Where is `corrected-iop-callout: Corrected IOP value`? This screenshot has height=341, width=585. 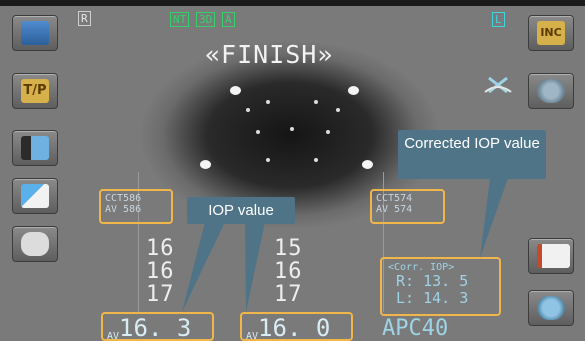
corrected-iop-callout: Corrected IOP value is located at coordinates (472, 154).